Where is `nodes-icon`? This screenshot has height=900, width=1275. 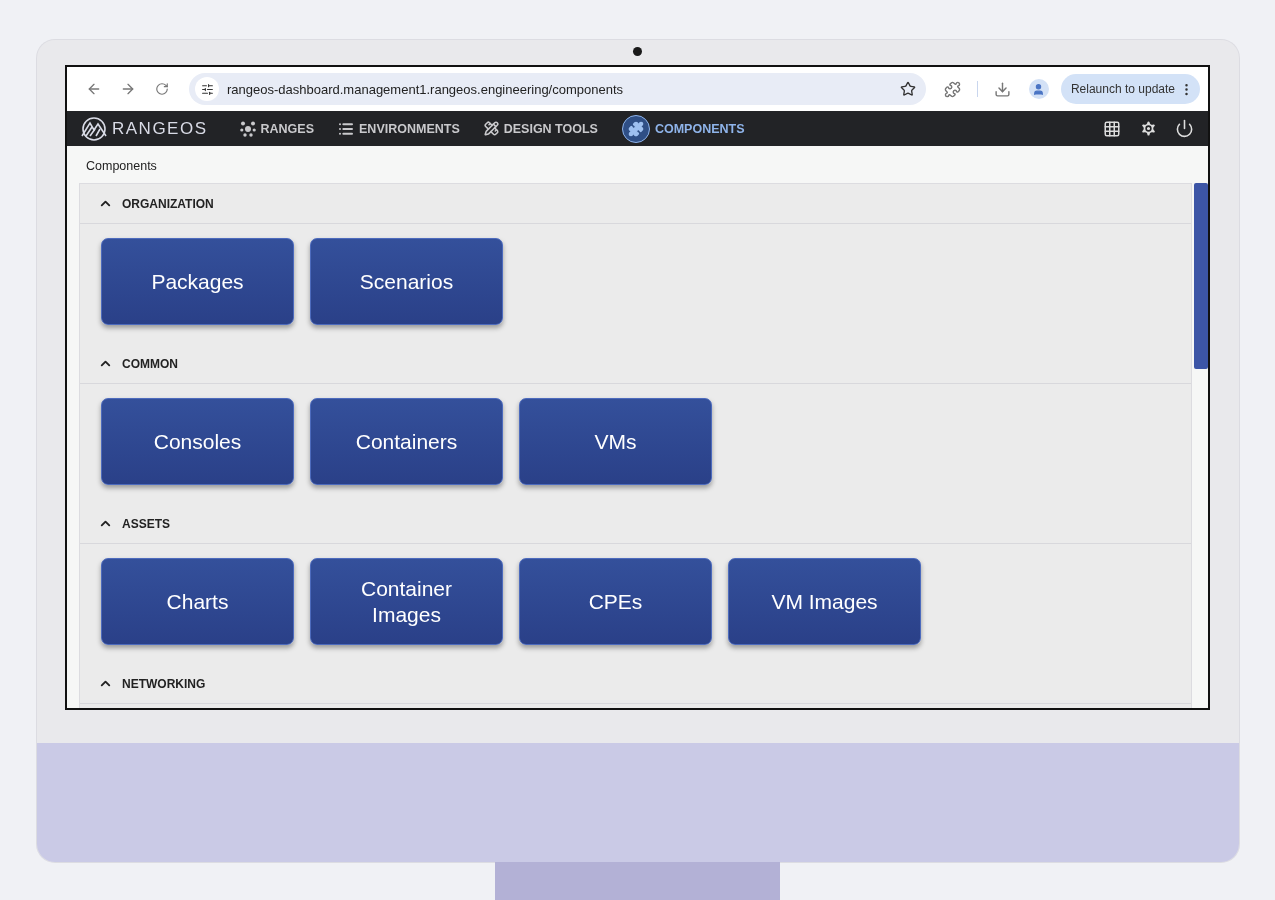 nodes-icon is located at coordinates (247, 128).